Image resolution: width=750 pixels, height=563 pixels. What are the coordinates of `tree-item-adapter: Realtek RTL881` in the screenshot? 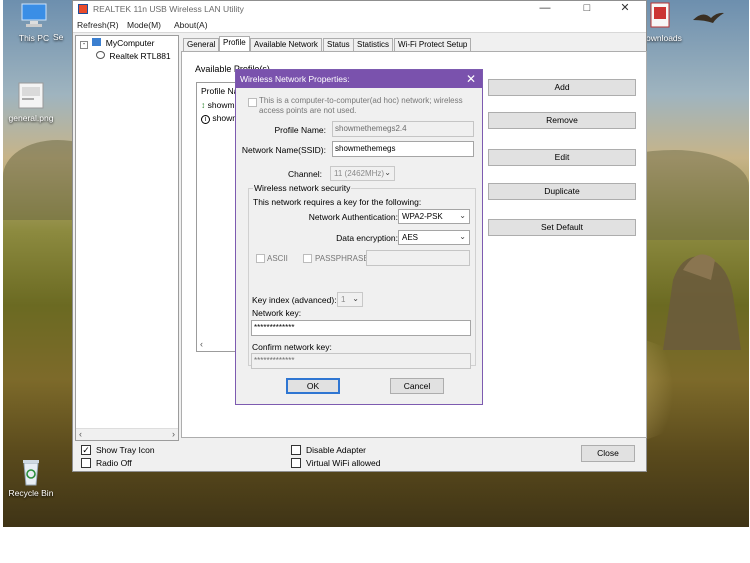 It's located at (133, 56).